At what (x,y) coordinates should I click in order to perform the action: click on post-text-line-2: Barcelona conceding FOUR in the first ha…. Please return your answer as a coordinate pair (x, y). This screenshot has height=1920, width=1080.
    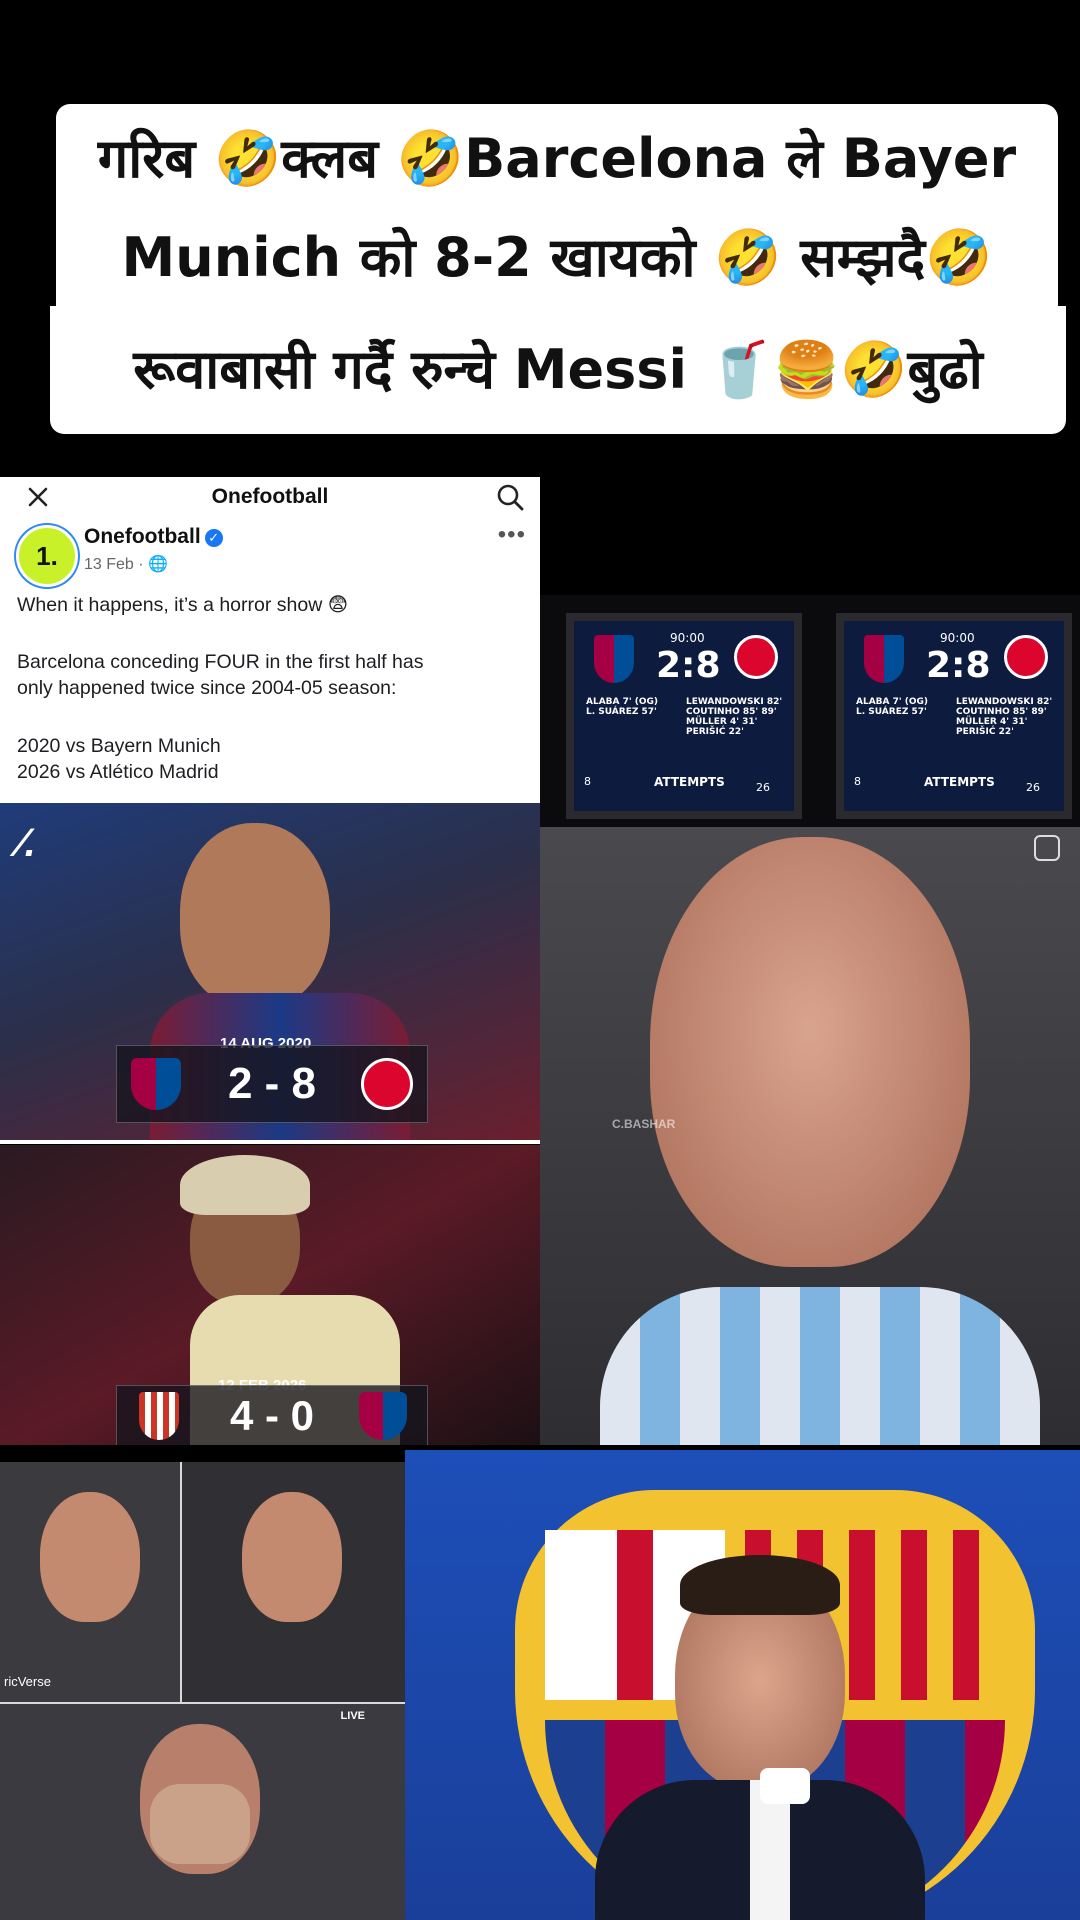
    Looking at the image, I should click on (220, 662).